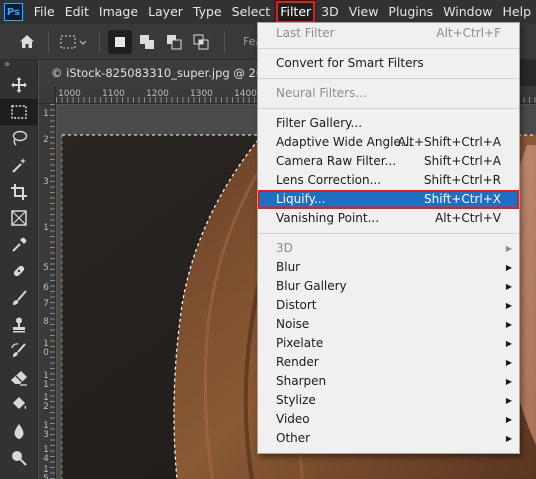  What do you see at coordinates (18, 66) in the screenshot?
I see `collapse-icon: »` at bounding box center [18, 66].